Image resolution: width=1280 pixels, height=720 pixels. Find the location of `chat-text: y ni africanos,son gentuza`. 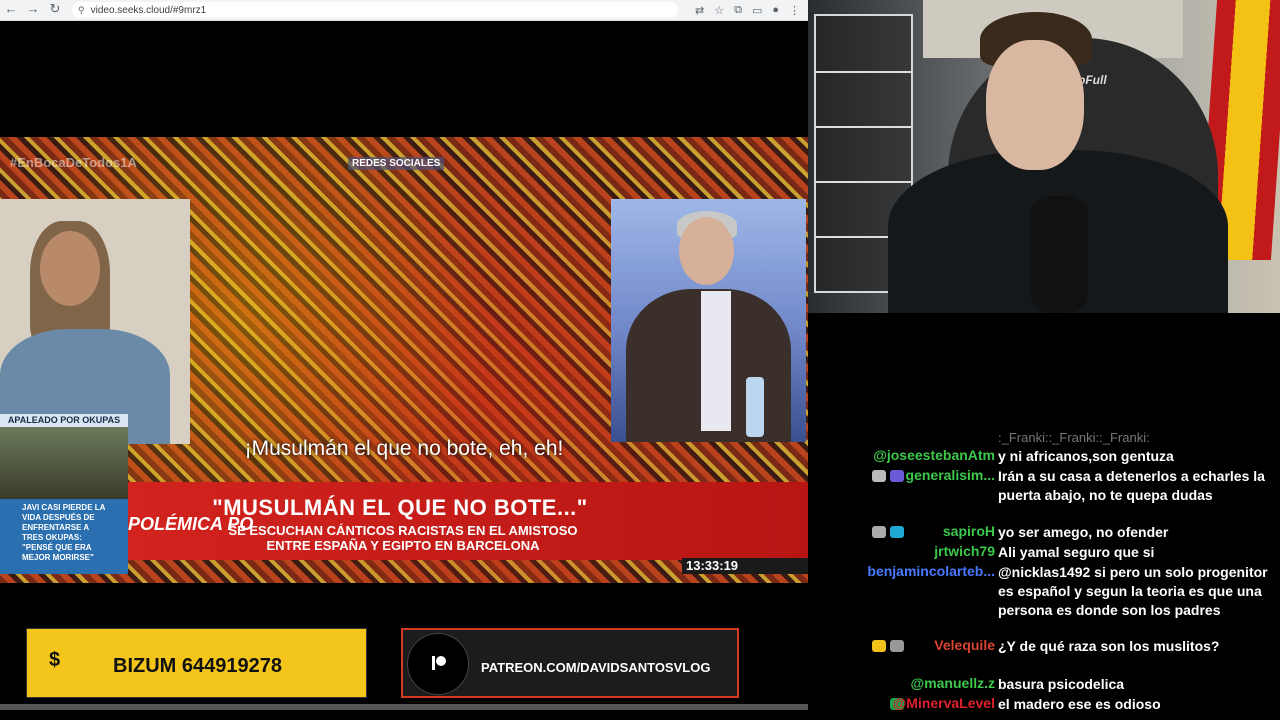

chat-text: y ni africanos,son gentuza is located at coordinates (1086, 456).